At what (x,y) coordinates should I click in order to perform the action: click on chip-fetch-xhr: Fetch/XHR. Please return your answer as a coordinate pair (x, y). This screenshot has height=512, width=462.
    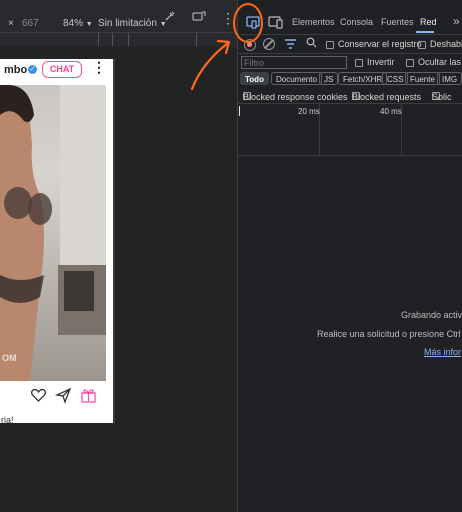
    Looking at the image, I should click on (363, 78).